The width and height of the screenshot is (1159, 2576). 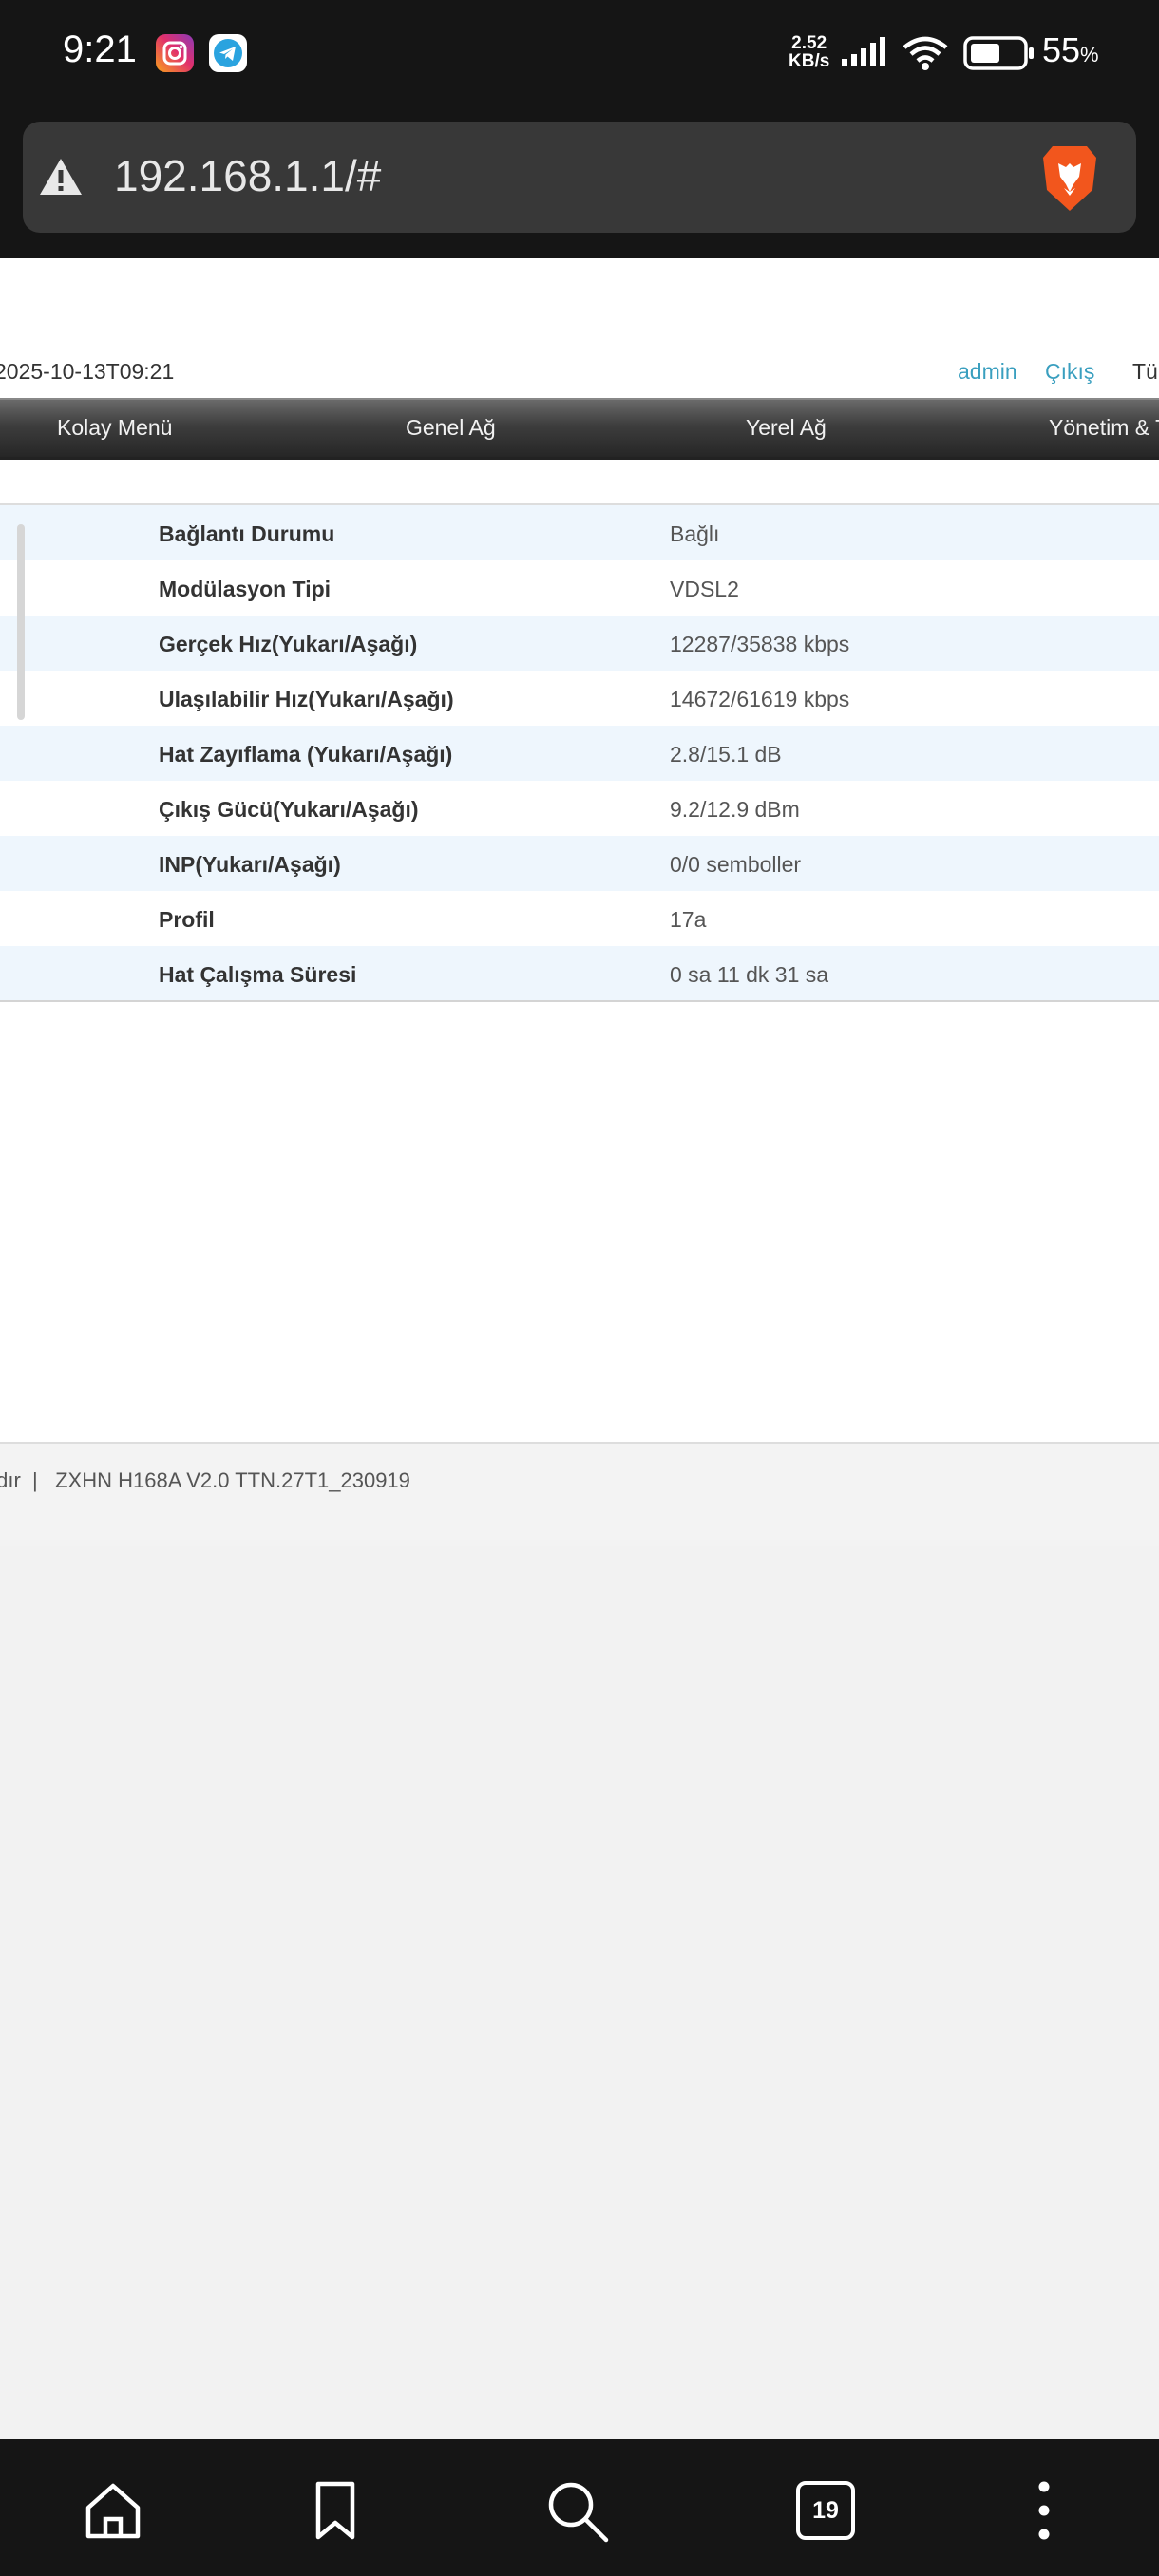 What do you see at coordinates (704, 589) in the screenshot?
I see `row-value: VDSL2` at bounding box center [704, 589].